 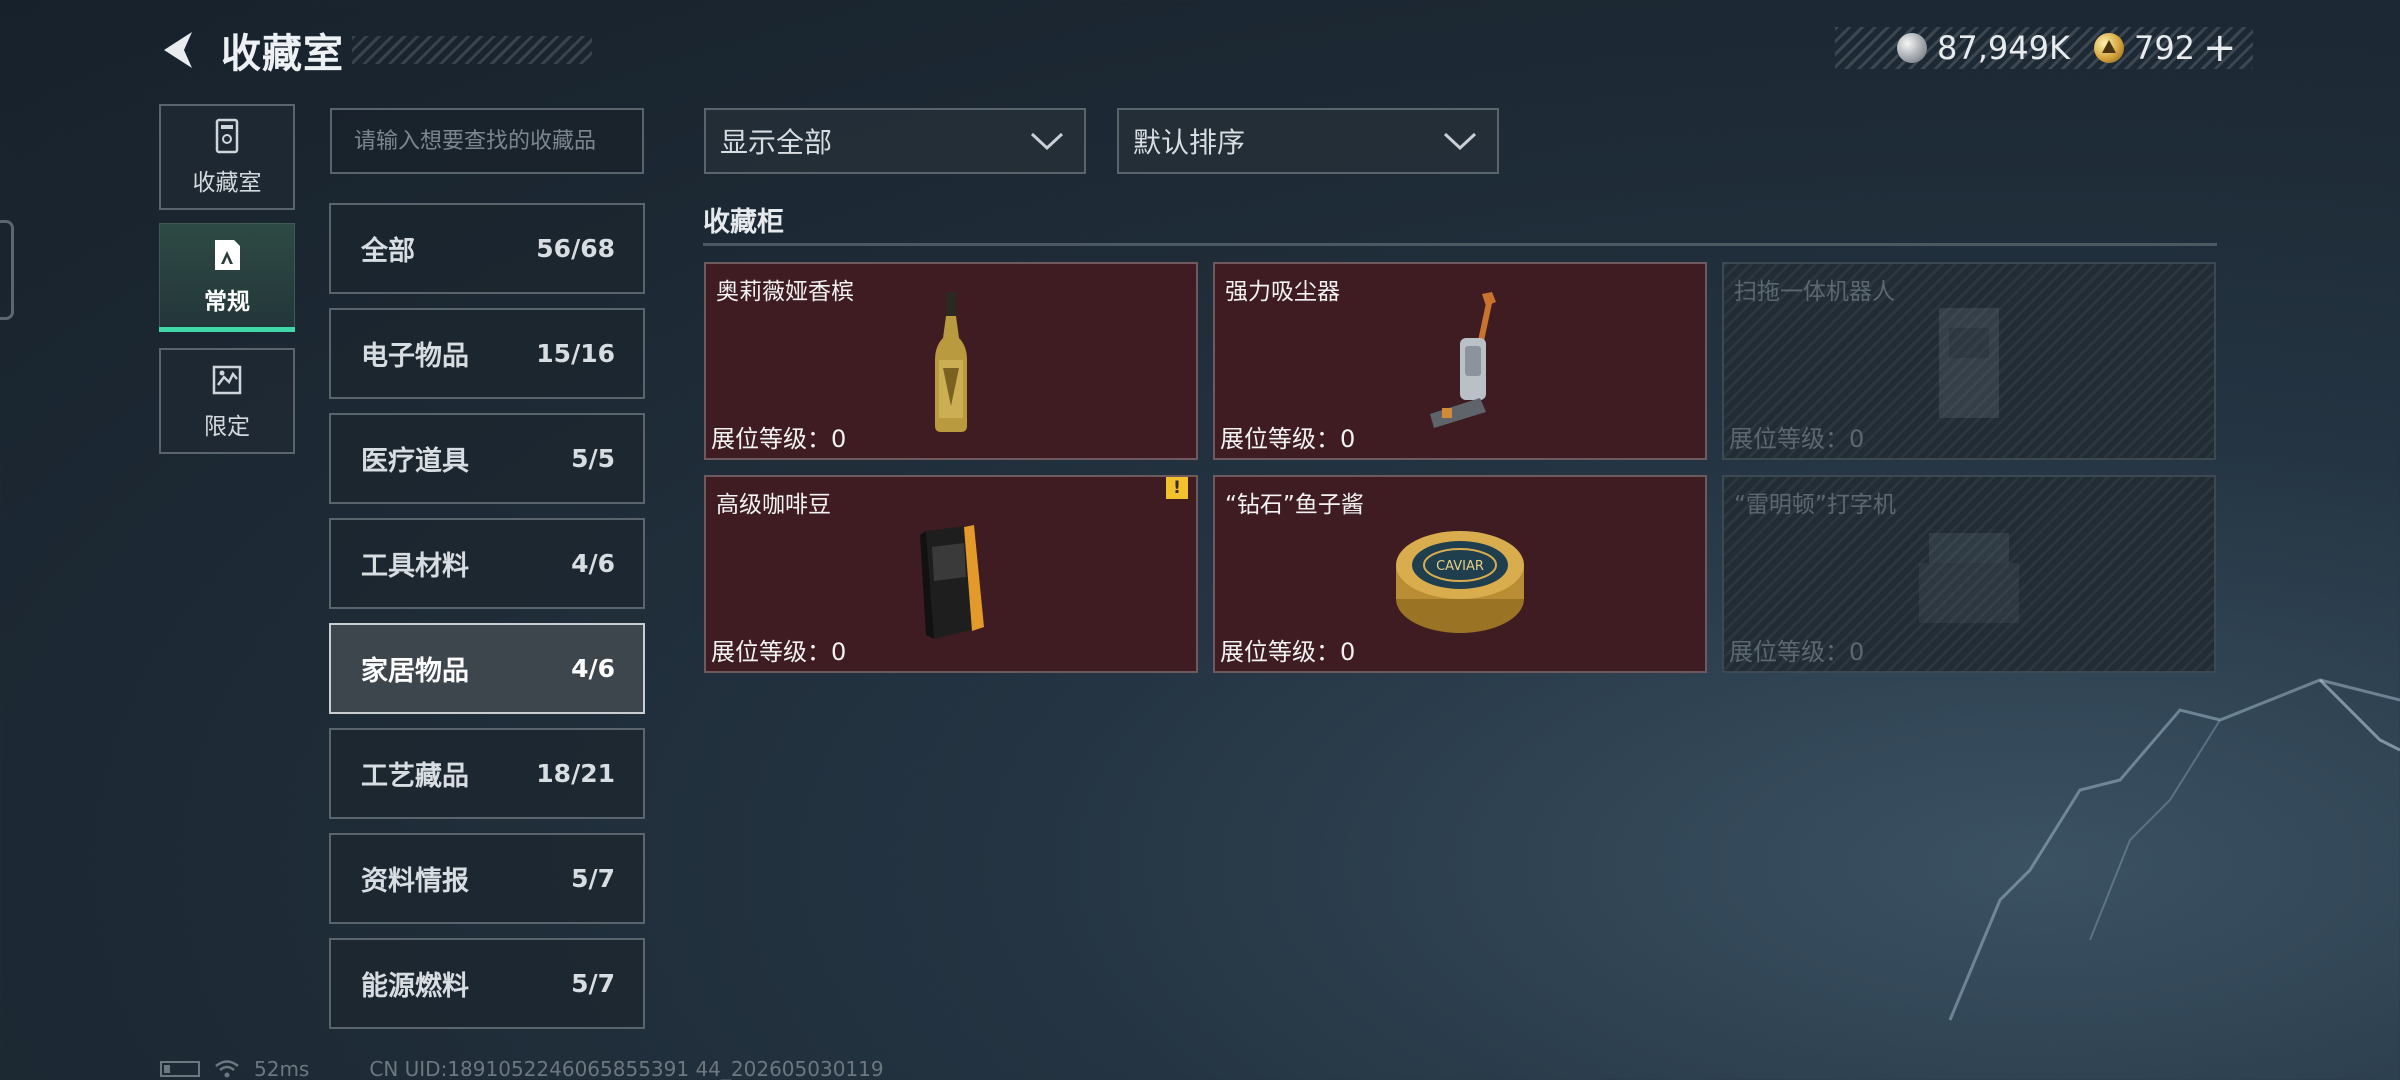 What do you see at coordinates (415, 461) in the screenshot?
I see `category-name: 医疗道具` at bounding box center [415, 461].